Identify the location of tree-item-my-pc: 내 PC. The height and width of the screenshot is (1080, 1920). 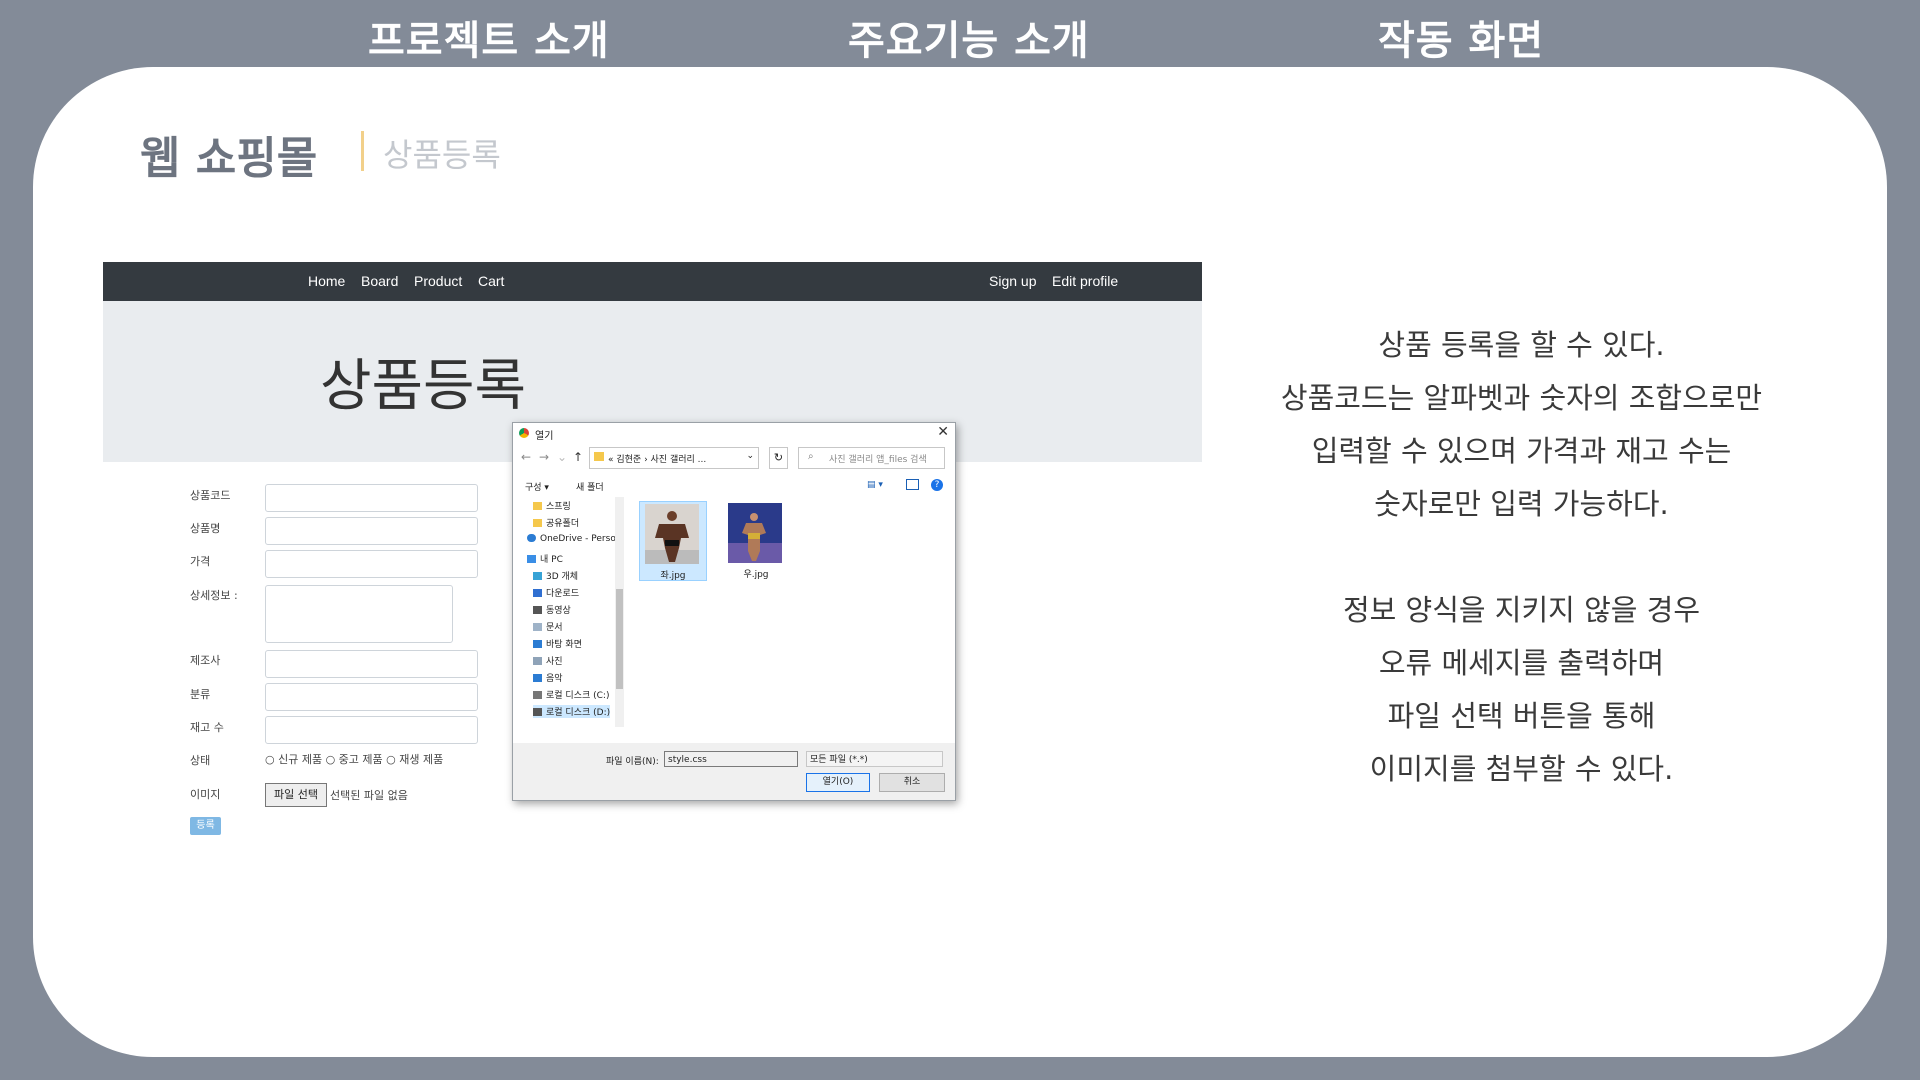
(545, 558).